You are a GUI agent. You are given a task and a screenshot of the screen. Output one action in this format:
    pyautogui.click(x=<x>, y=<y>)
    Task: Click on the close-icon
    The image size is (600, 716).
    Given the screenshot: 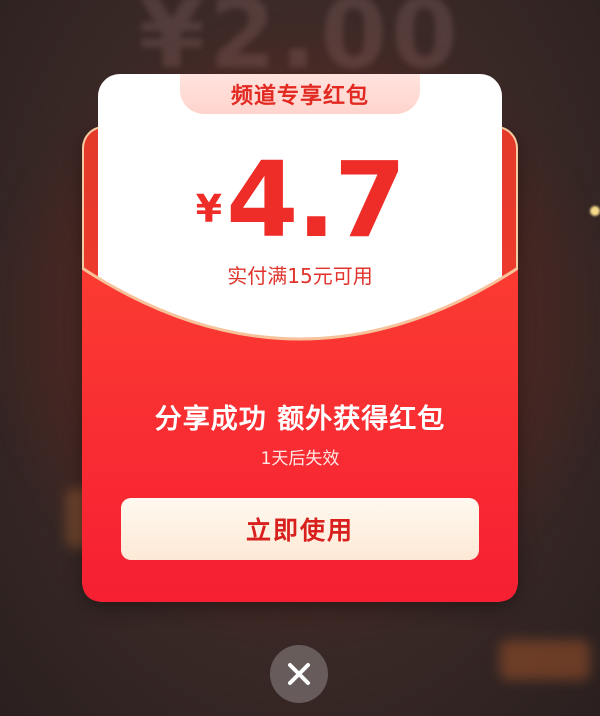 What is the action you would take?
    pyautogui.click(x=299, y=674)
    